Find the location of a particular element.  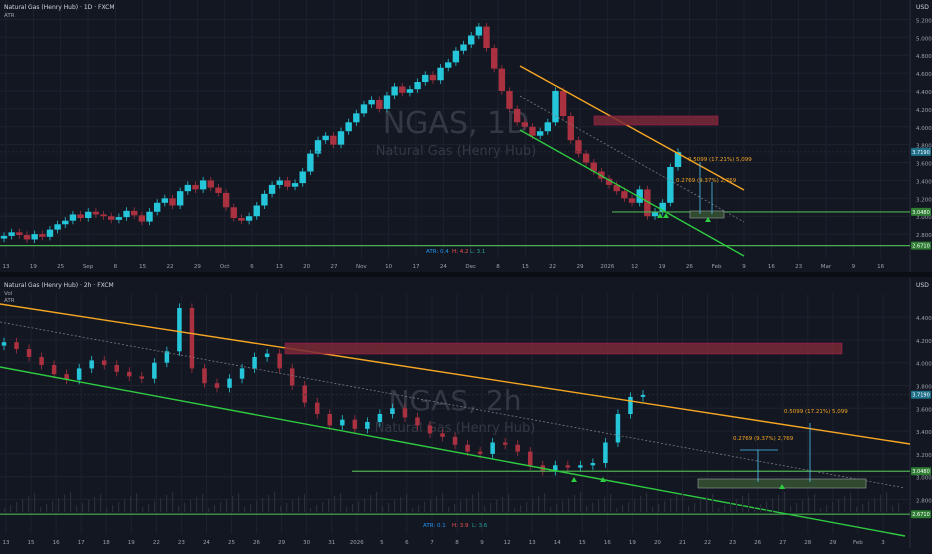

price-badge-label: 3.7190 is located at coordinates (921, 153).